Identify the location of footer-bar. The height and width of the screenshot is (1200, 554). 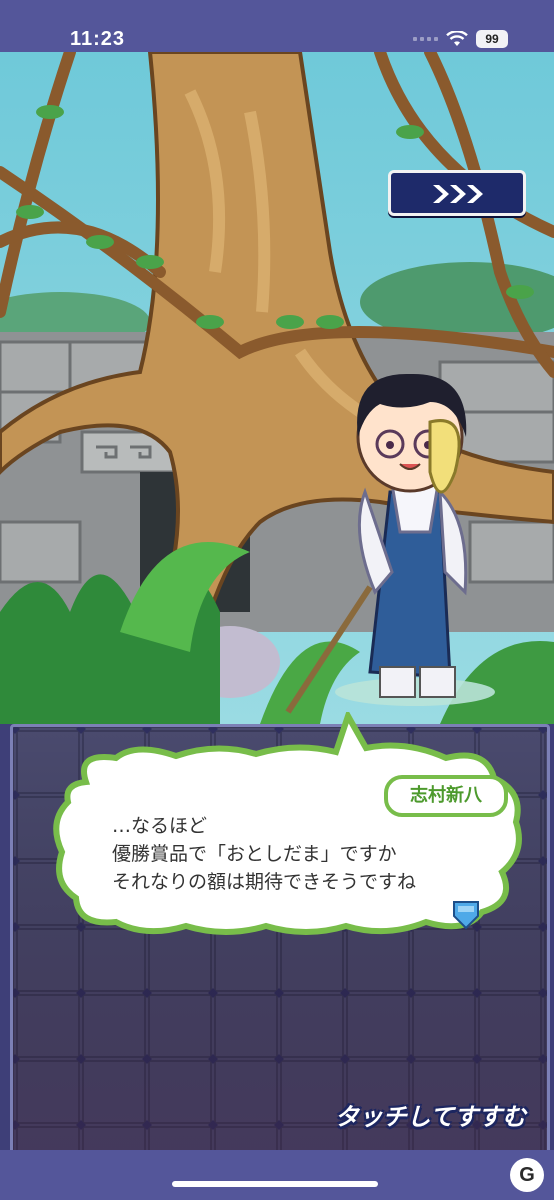
(277, 1175).